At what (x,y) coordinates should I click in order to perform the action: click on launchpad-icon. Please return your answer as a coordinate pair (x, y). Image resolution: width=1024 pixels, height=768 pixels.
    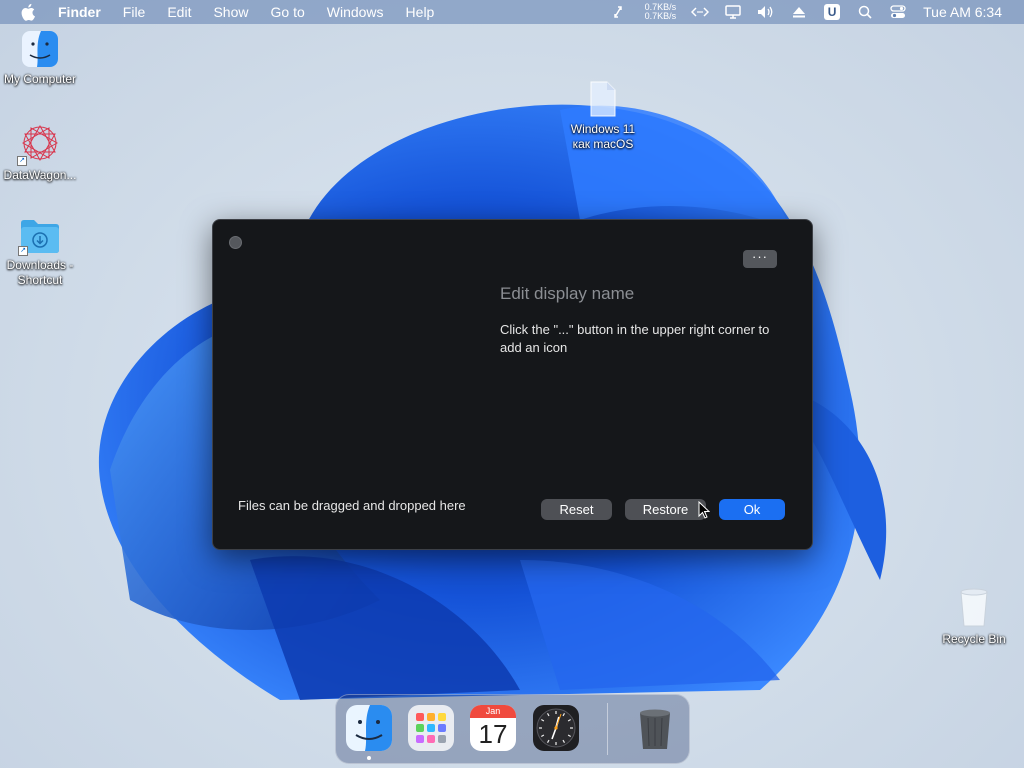
    Looking at the image, I should click on (431, 728).